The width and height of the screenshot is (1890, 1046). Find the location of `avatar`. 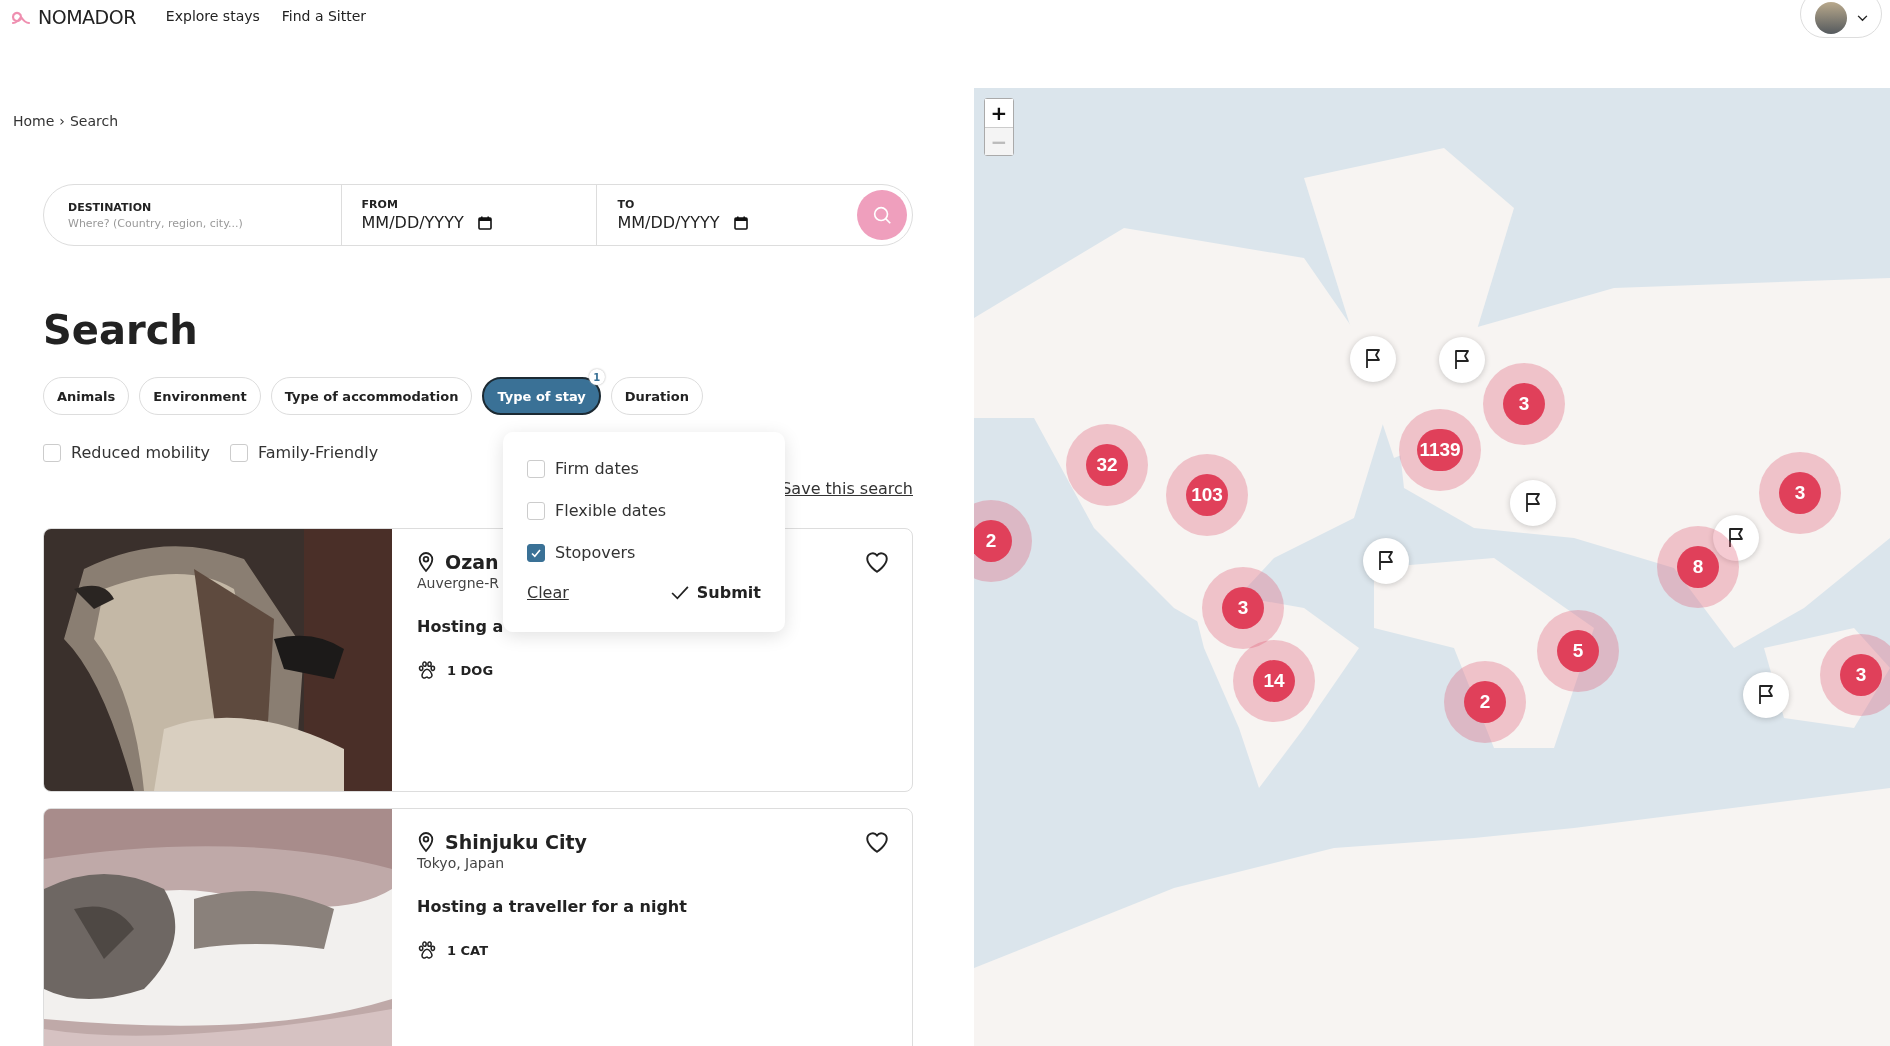

avatar is located at coordinates (1830, 18).